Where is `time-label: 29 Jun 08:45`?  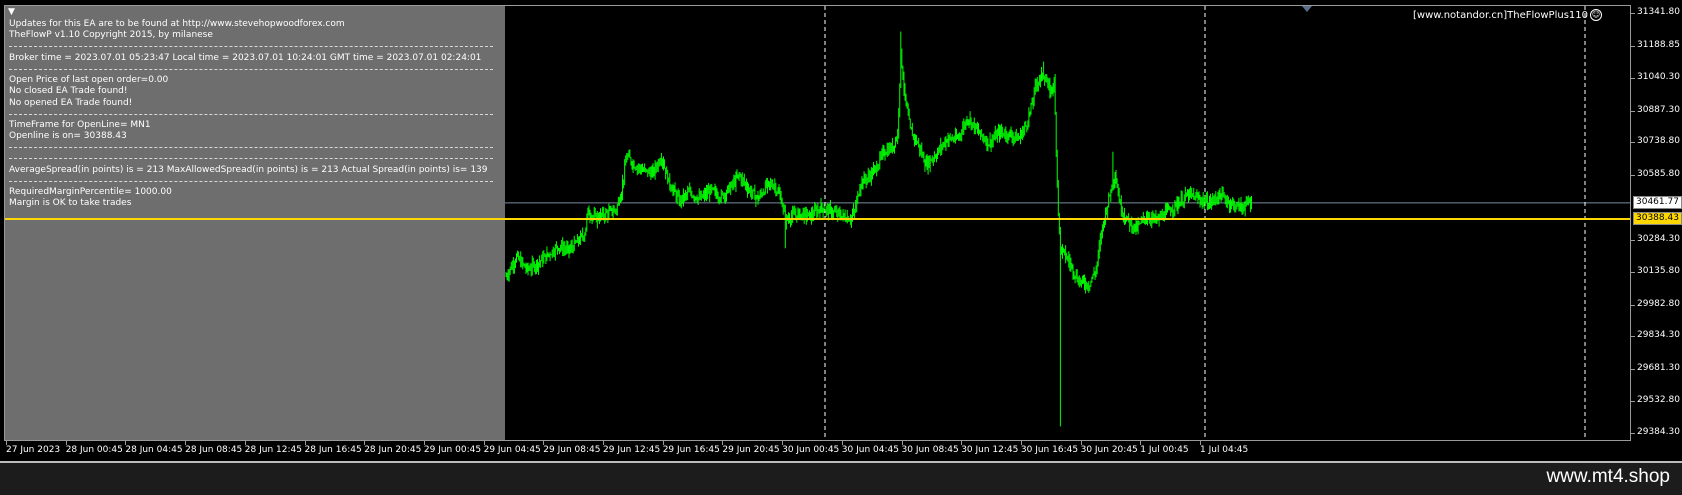 time-label: 29 Jun 08:45 is located at coordinates (572, 450).